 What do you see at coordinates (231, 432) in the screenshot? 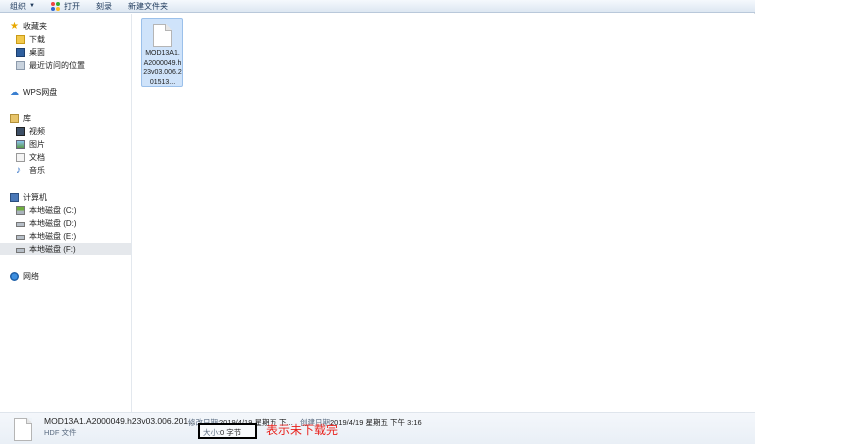
I see `size-value: 0 字节` at bounding box center [231, 432].